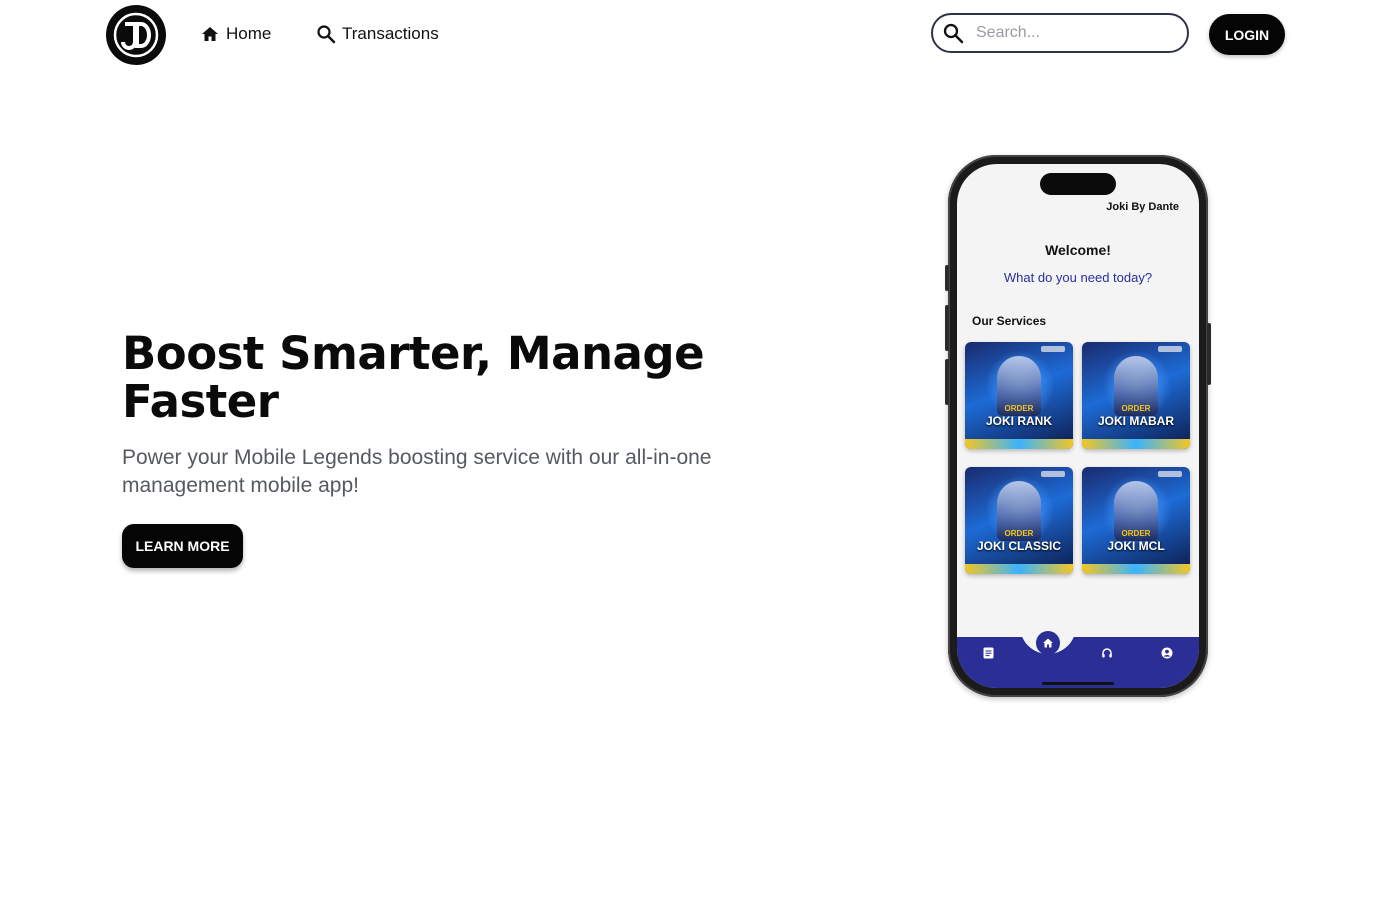 This screenshot has height=917, width=1379. I want to click on service-card-joki-mabar: ORDER JOKI MABAR, so click(1136, 395).